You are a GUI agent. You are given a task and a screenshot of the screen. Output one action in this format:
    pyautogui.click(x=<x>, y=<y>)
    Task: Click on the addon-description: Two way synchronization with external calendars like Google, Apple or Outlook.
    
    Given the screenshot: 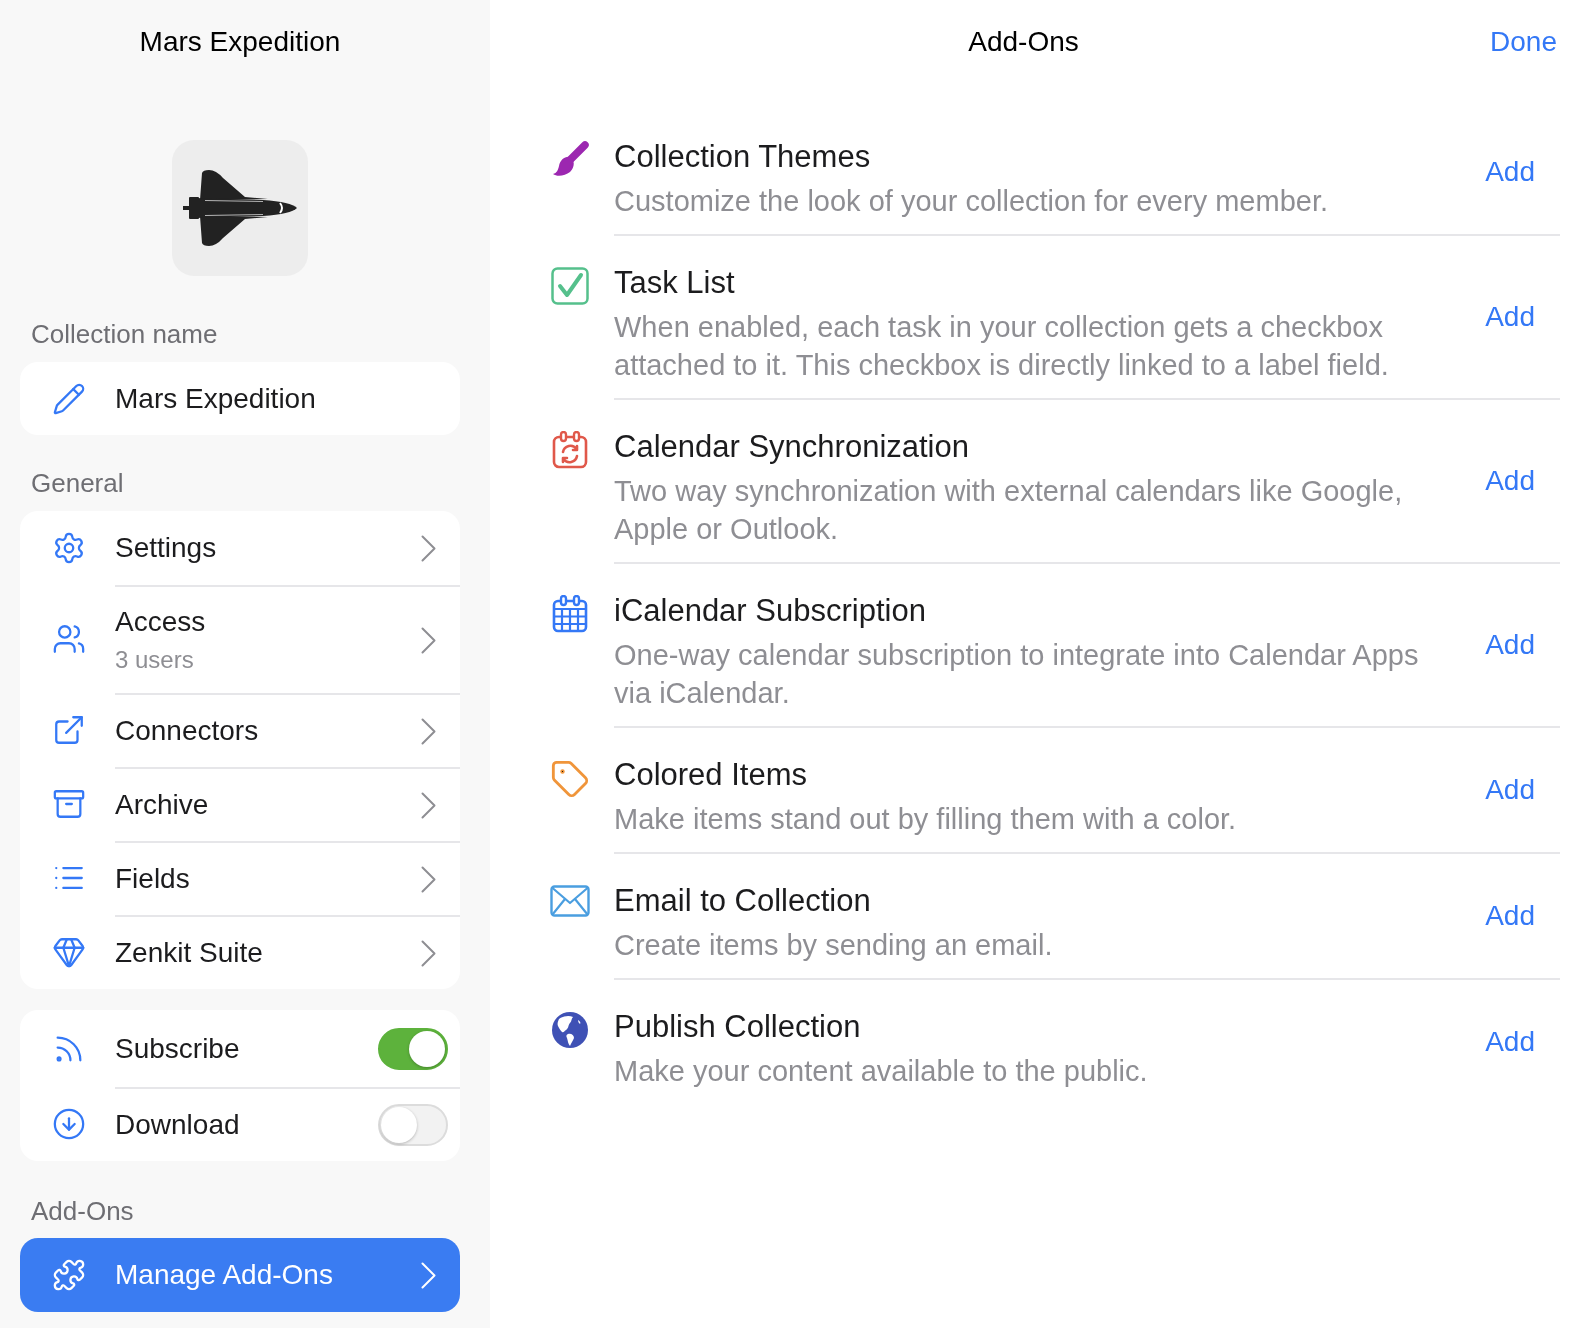 What is the action you would take?
    pyautogui.click(x=1009, y=510)
    